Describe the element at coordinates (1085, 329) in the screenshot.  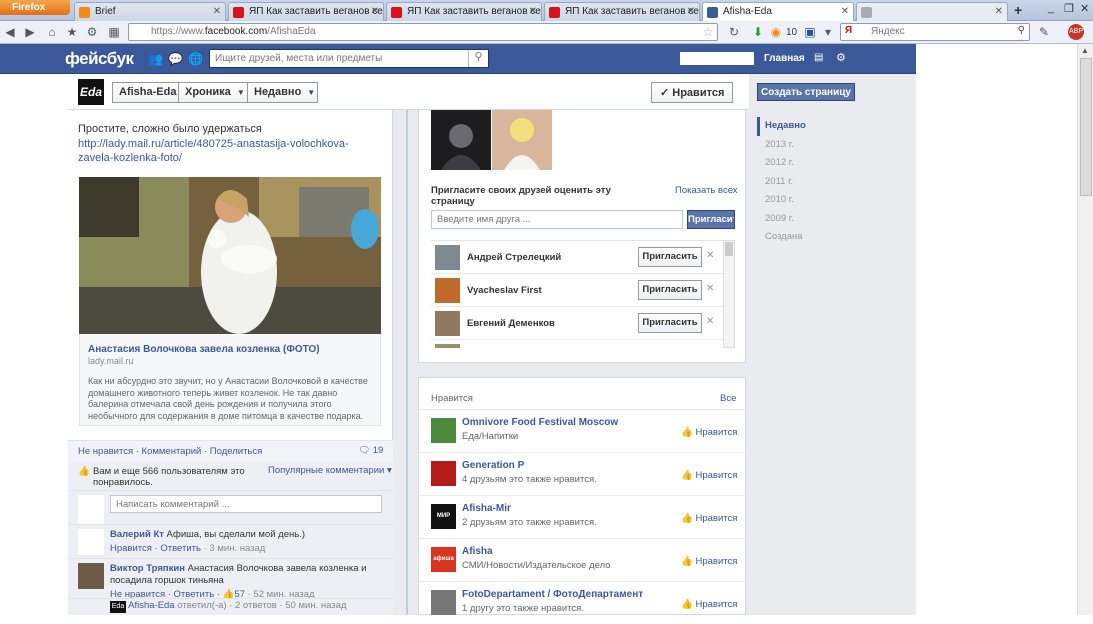
I see `page-scrollbar: ▲` at that location.